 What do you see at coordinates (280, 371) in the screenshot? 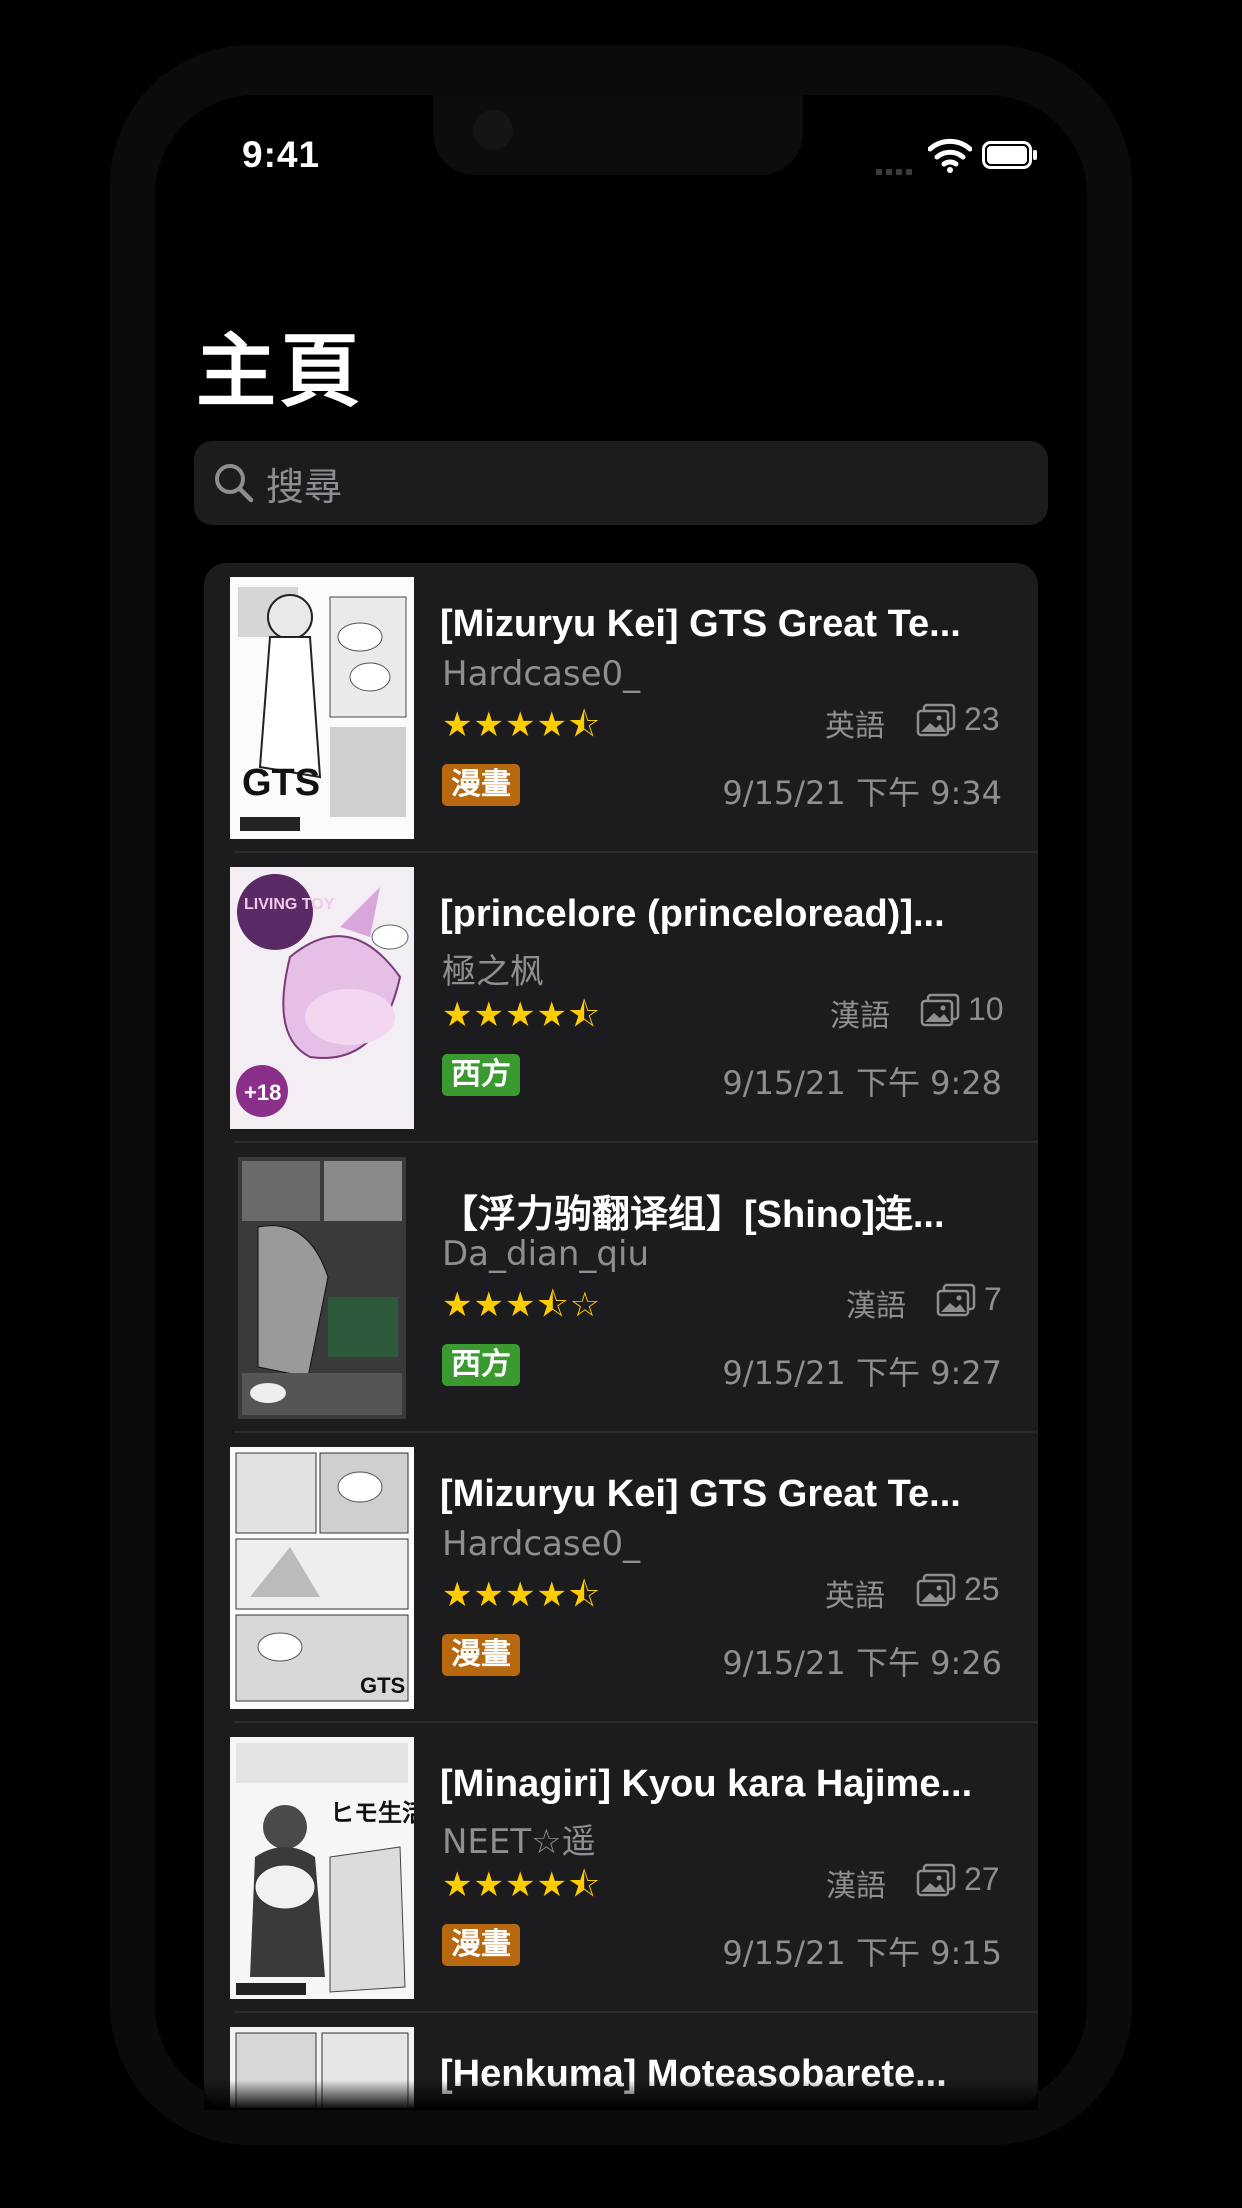
I see `page-title: 主頁` at bounding box center [280, 371].